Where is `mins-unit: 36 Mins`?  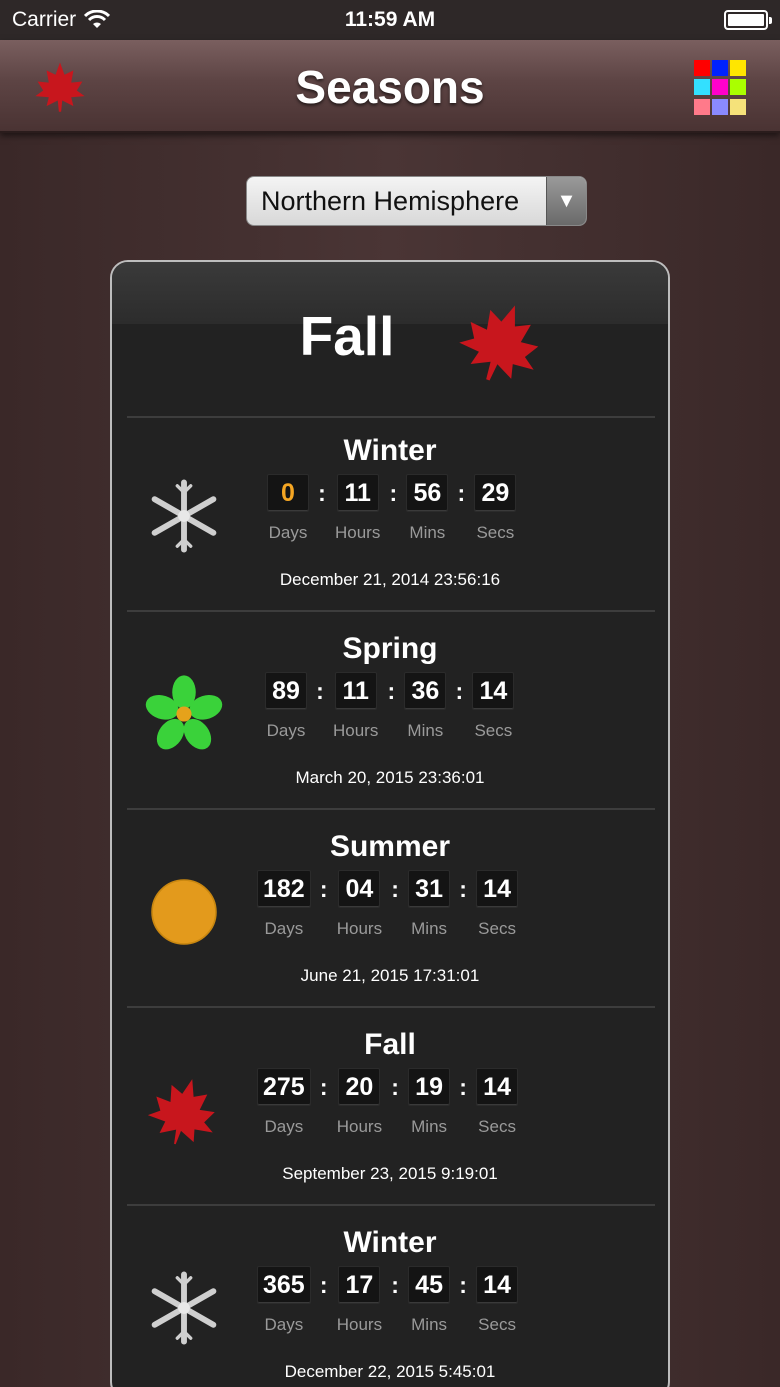 mins-unit: 36 Mins is located at coordinates (425, 706).